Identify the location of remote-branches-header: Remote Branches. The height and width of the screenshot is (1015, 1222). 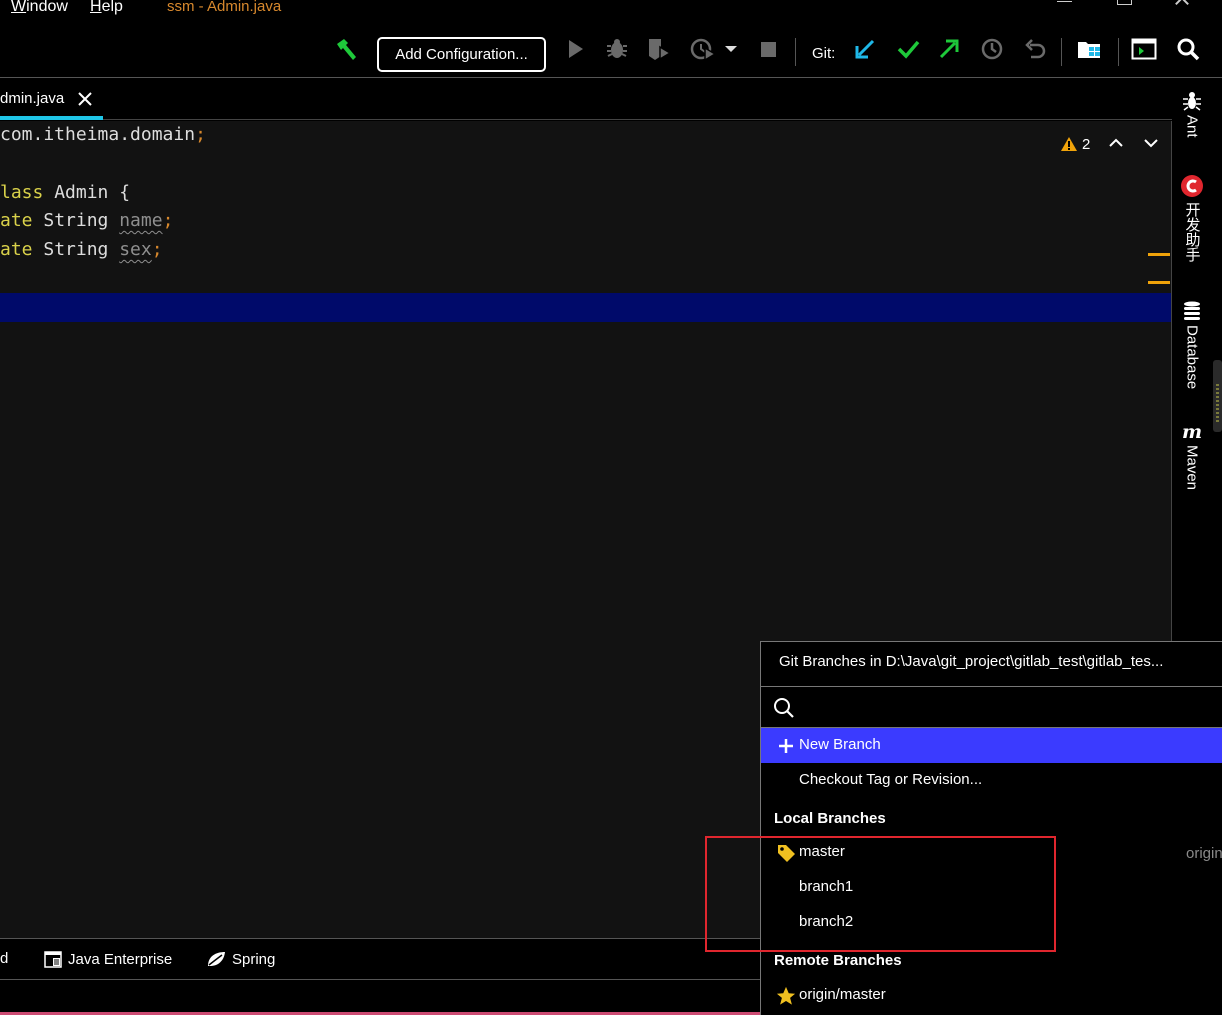
(838, 960).